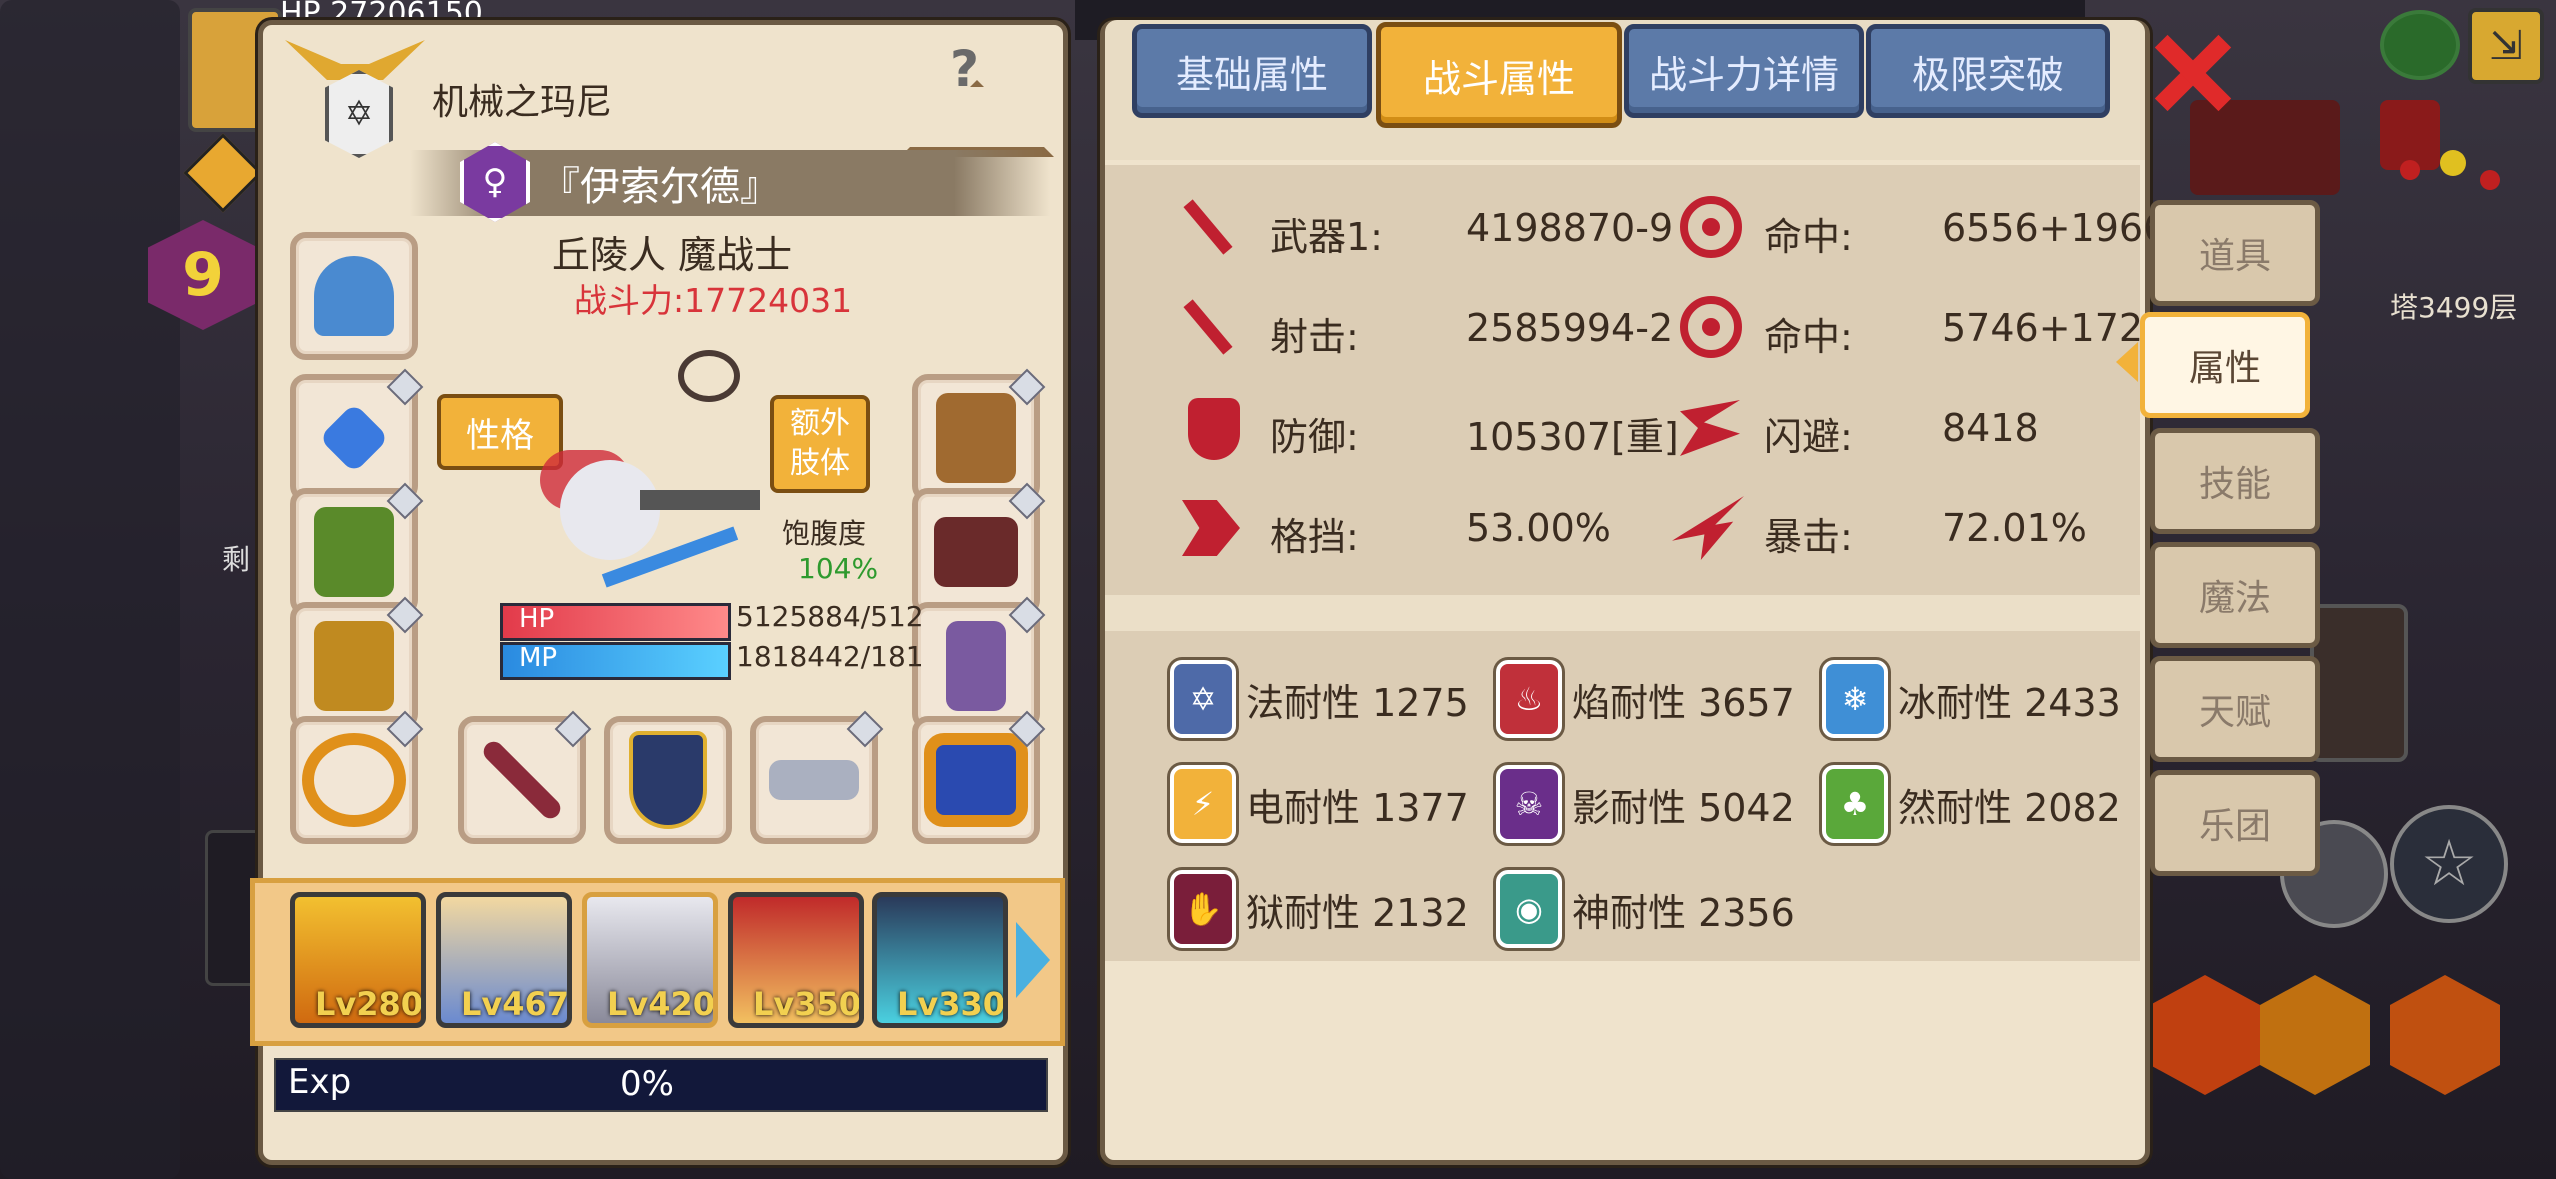 The image size is (2556, 1179). What do you see at coordinates (537, 619) in the screenshot?
I see `hp-label: HP` at bounding box center [537, 619].